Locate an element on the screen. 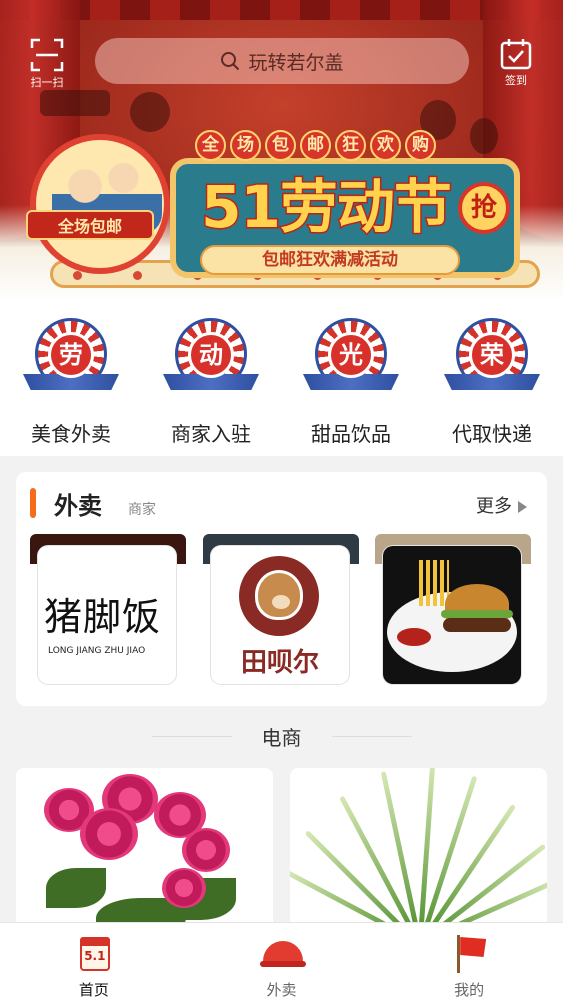 This screenshot has width=563, height=1002. category-parcel-pickup: 荣 代取快递 is located at coordinates (492, 382).